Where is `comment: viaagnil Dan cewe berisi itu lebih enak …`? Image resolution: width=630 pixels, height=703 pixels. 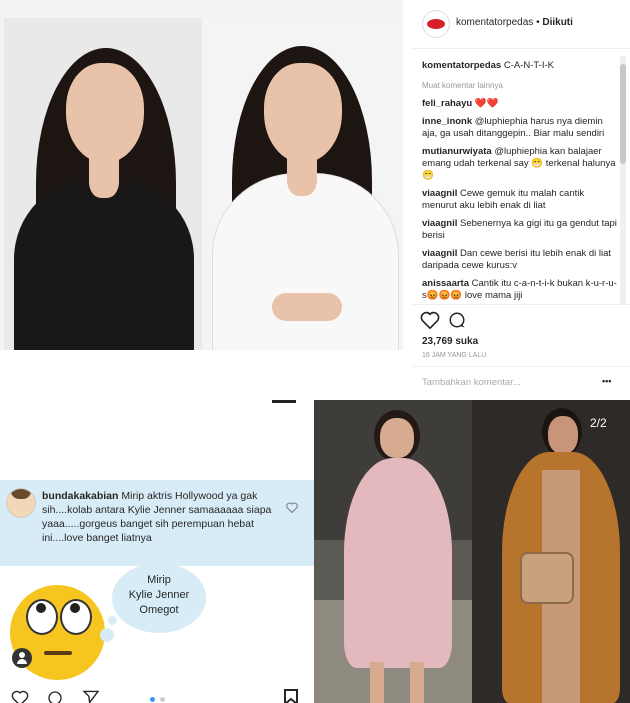 comment: viaagnil Dan cewe berisi itu lebih enak … is located at coordinates (517, 259).